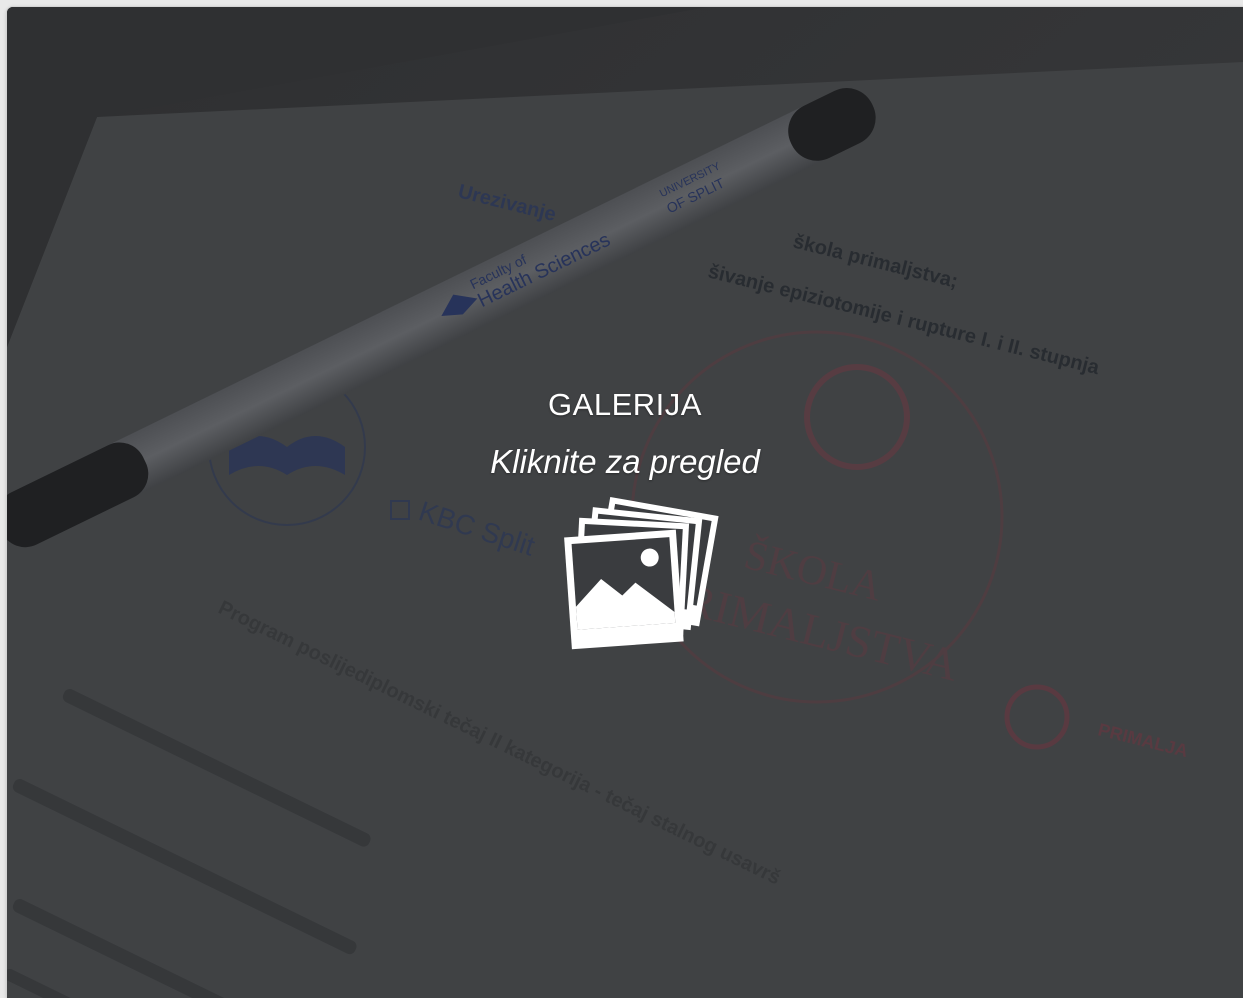 This screenshot has height=998, width=1243. Describe the element at coordinates (625, 434) in the screenshot. I see `gallery-caption: GALERIJA Kliknite za pregled` at that location.